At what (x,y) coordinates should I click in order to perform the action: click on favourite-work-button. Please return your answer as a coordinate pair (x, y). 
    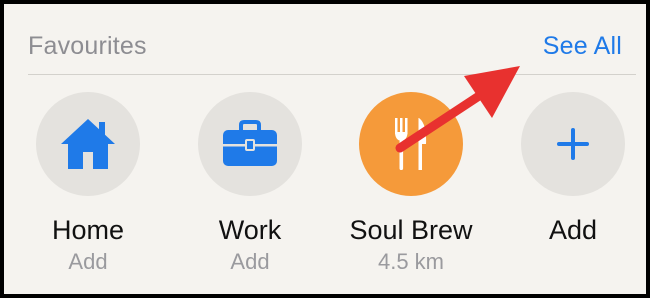
    Looking at the image, I should click on (250, 144).